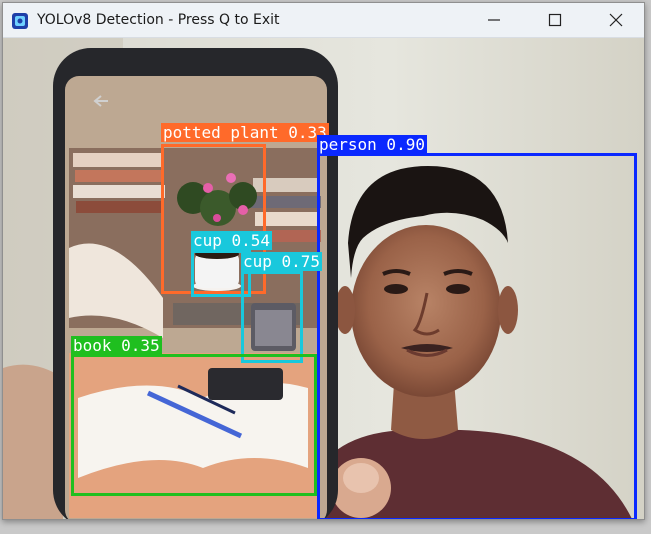 The width and height of the screenshot is (651, 534). What do you see at coordinates (20, 21) in the screenshot?
I see `app-icon` at bounding box center [20, 21].